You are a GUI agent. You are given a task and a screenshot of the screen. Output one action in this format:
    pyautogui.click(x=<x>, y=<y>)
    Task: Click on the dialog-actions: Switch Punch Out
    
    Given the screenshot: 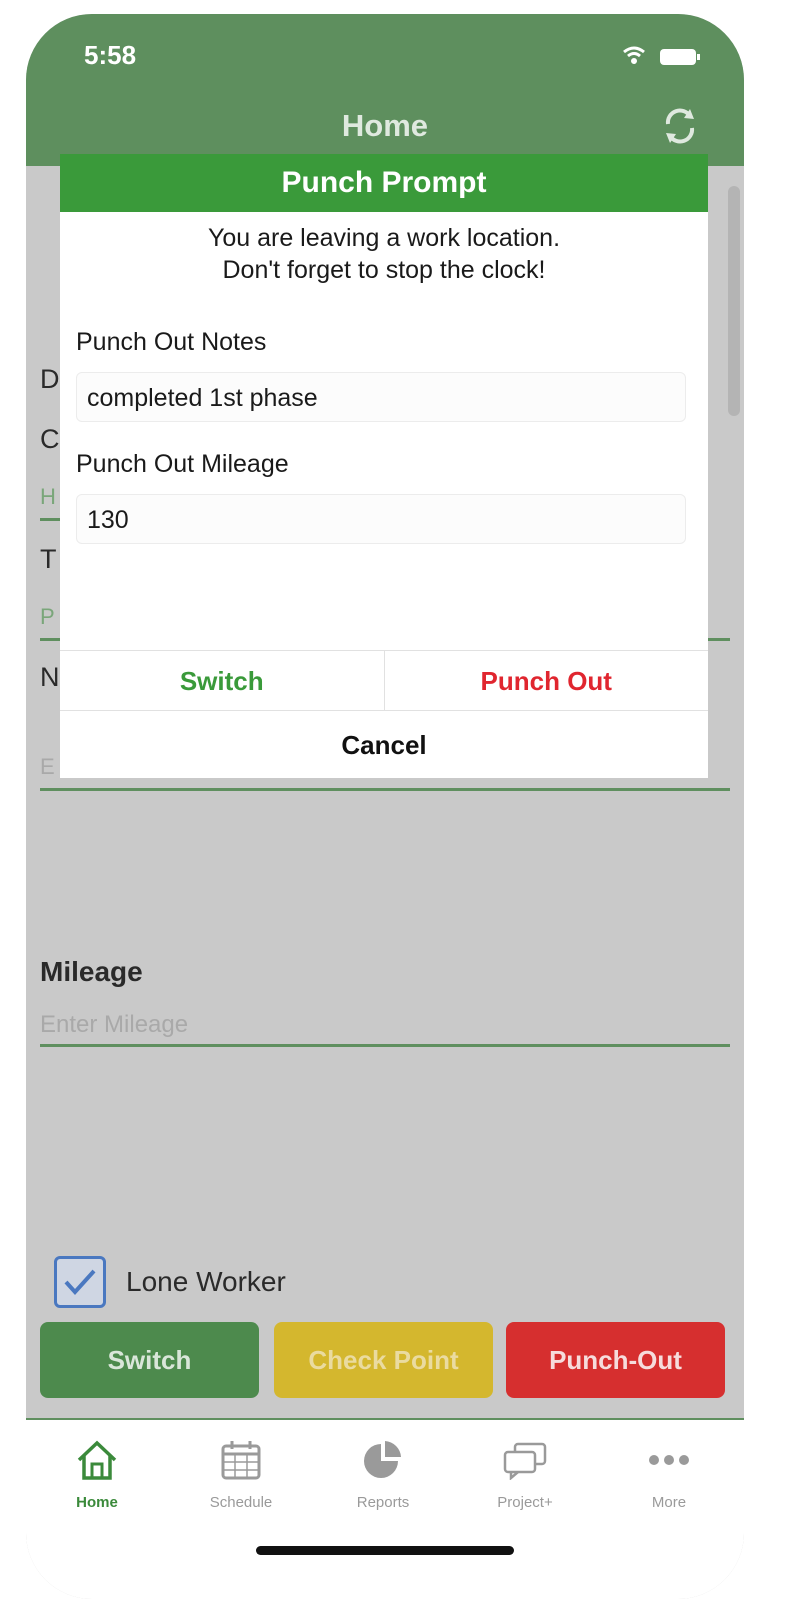 What is the action you would take?
    pyautogui.click(x=384, y=680)
    